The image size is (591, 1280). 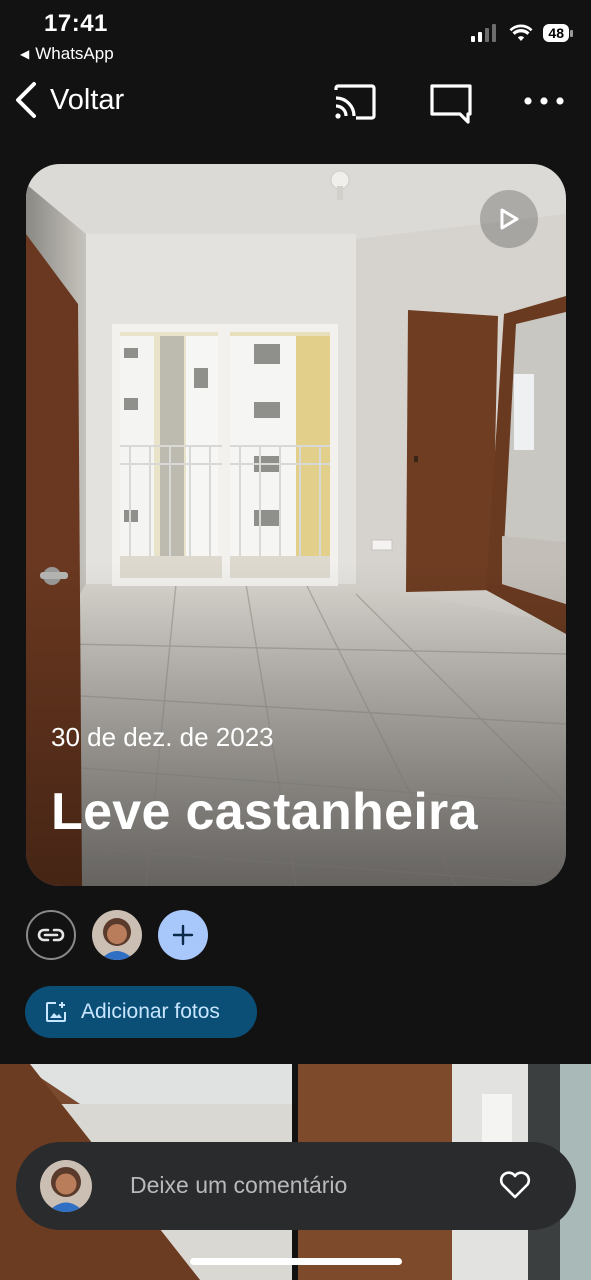 What do you see at coordinates (295, 103) in the screenshot?
I see `top-navigation: Voltar` at bounding box center [295, 103].